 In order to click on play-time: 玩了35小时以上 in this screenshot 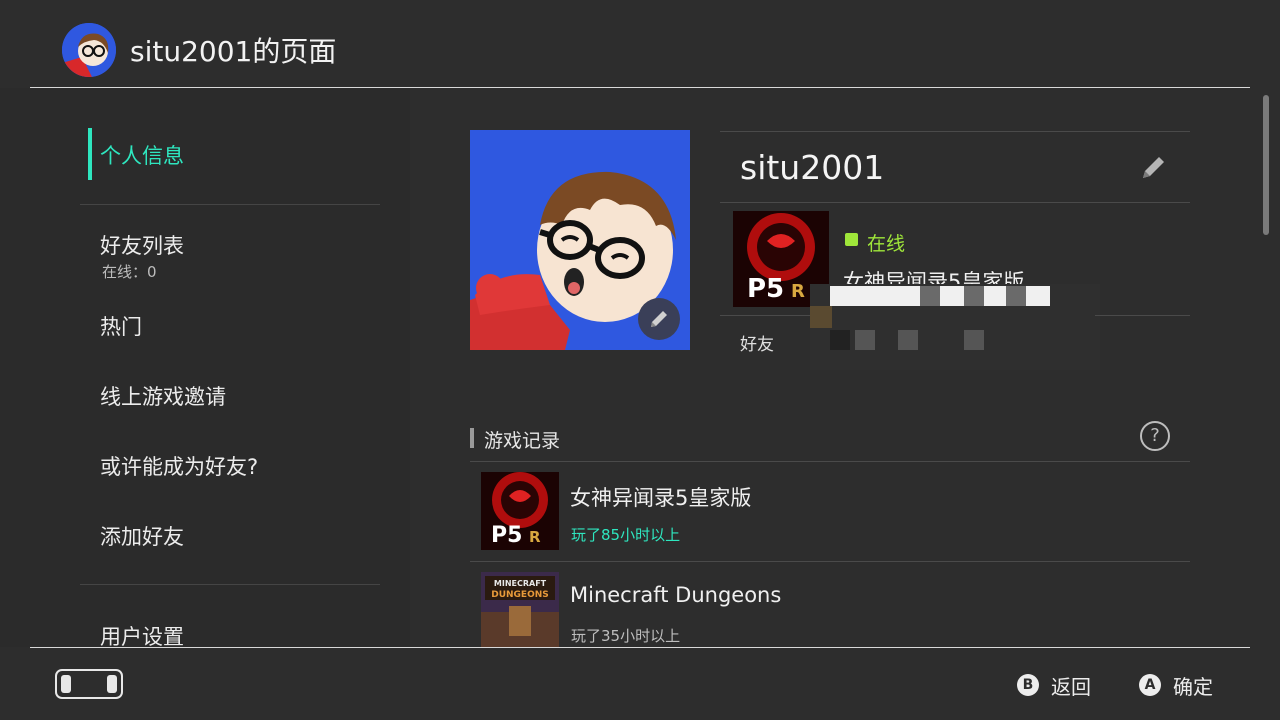, I will do `click(626, 636)`.